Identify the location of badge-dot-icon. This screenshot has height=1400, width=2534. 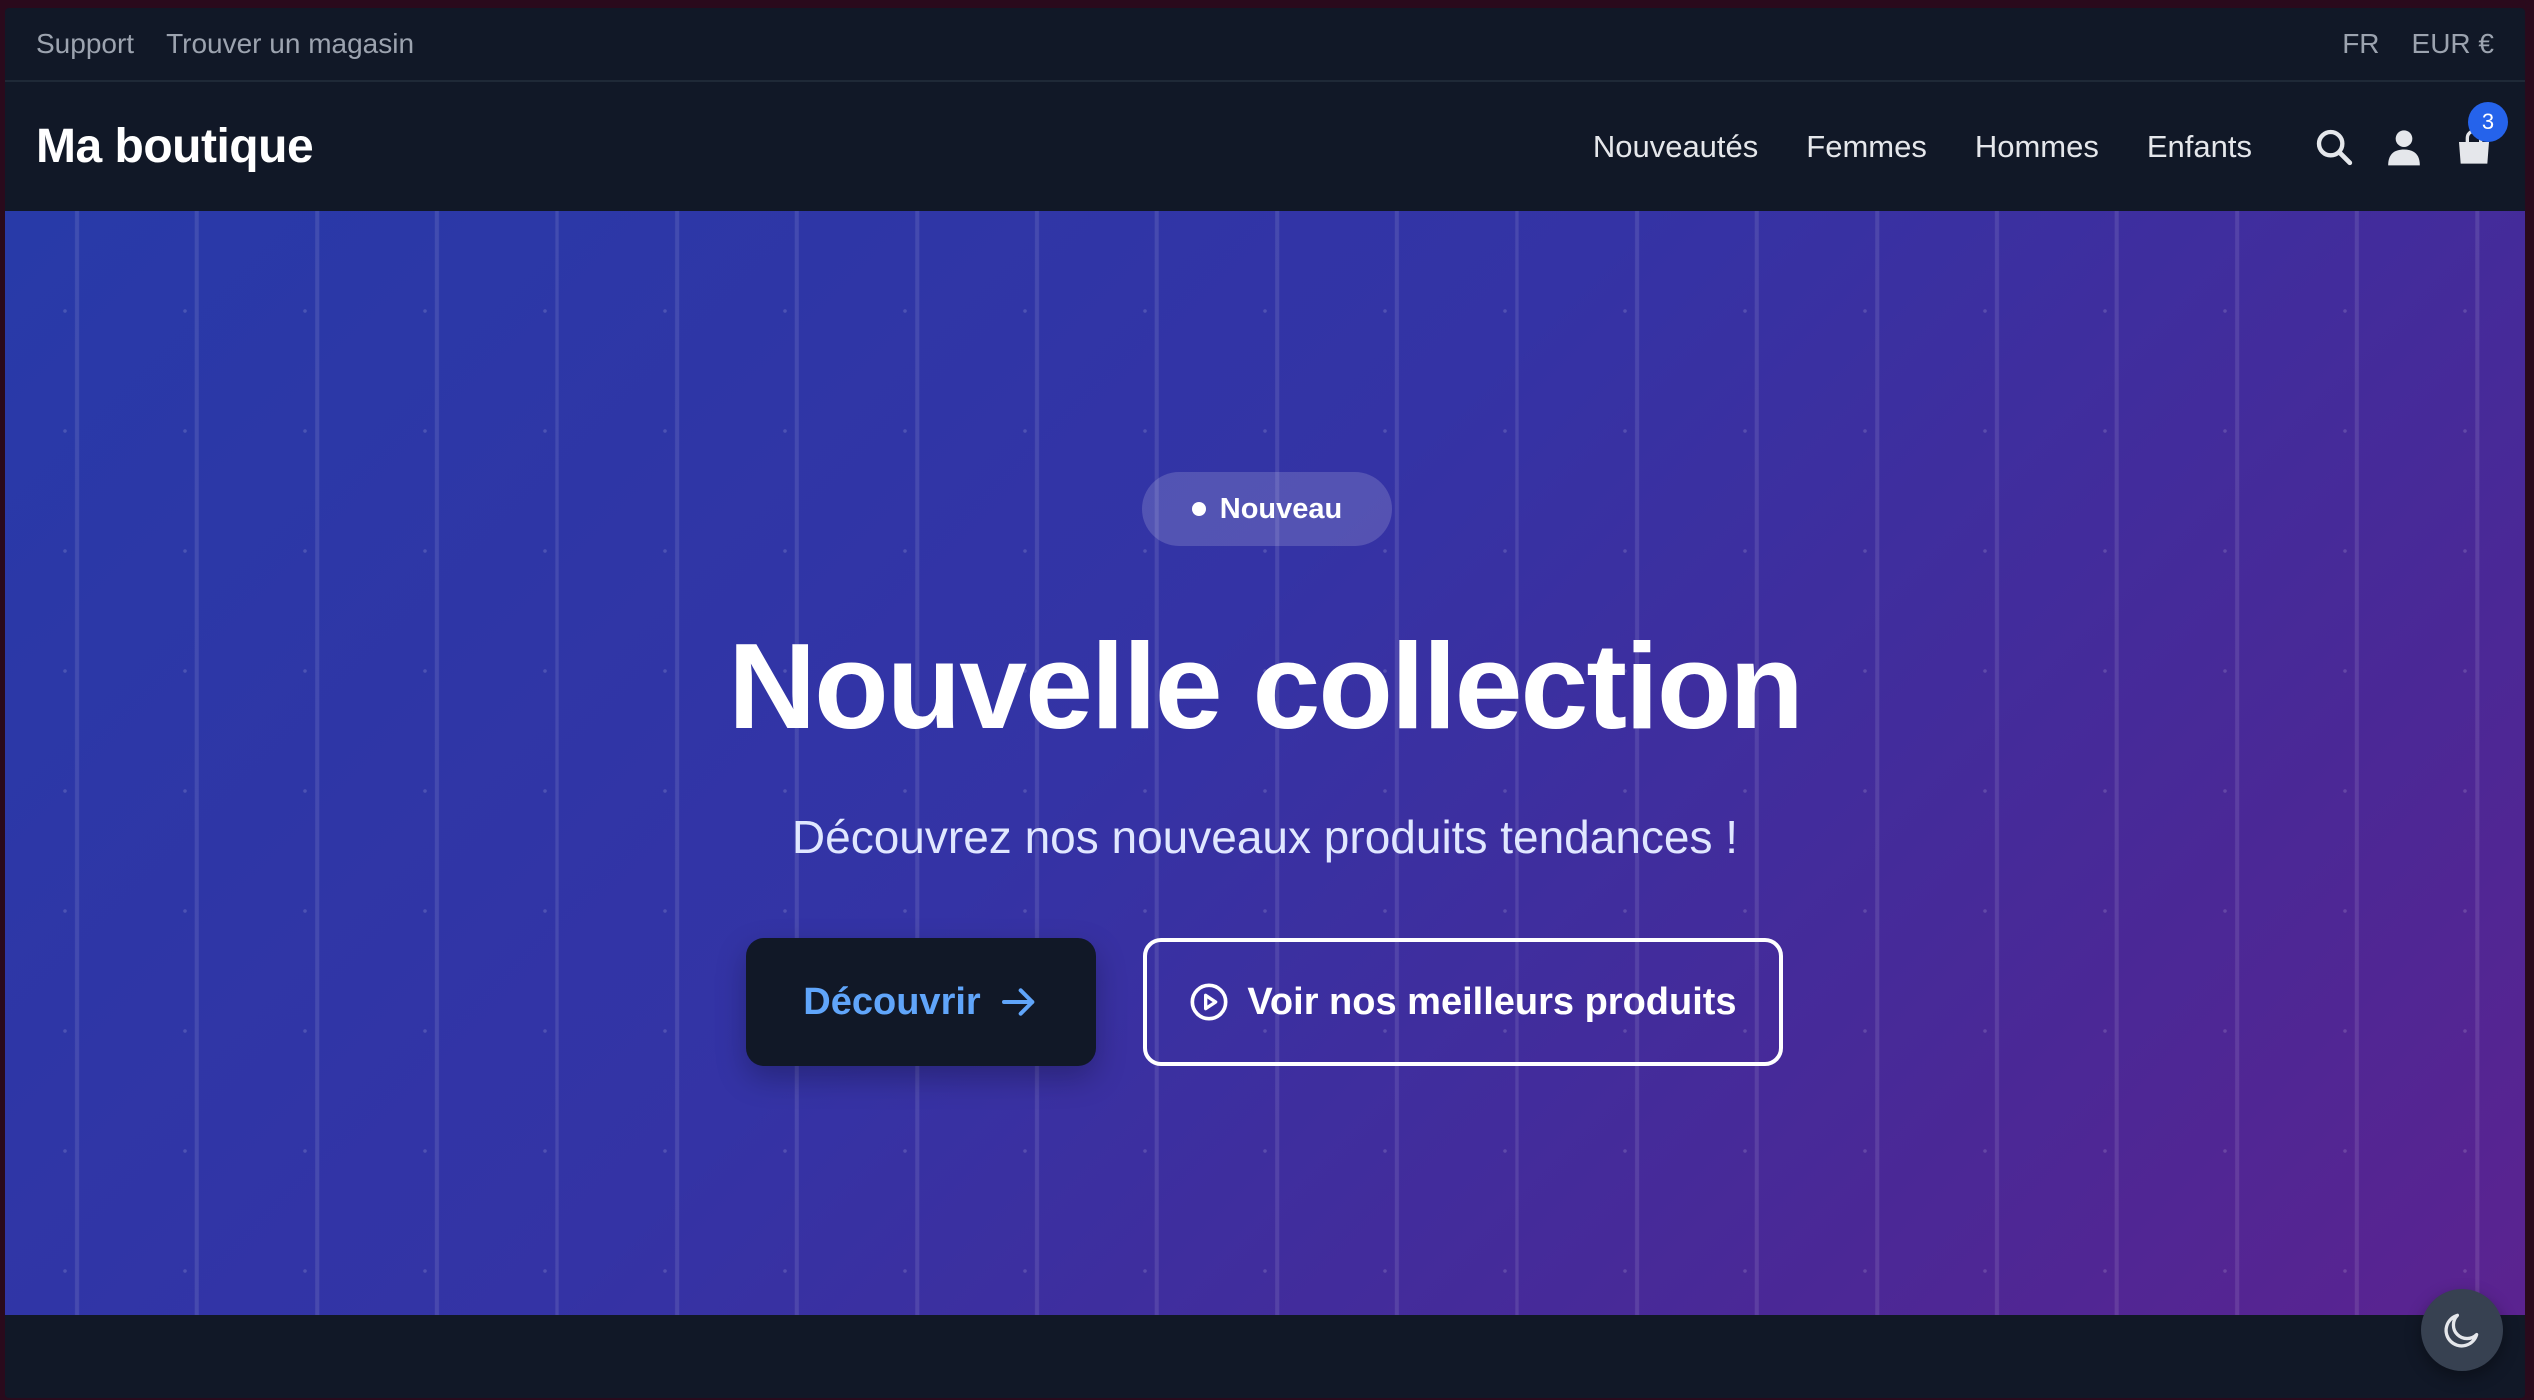
(1198, 509).